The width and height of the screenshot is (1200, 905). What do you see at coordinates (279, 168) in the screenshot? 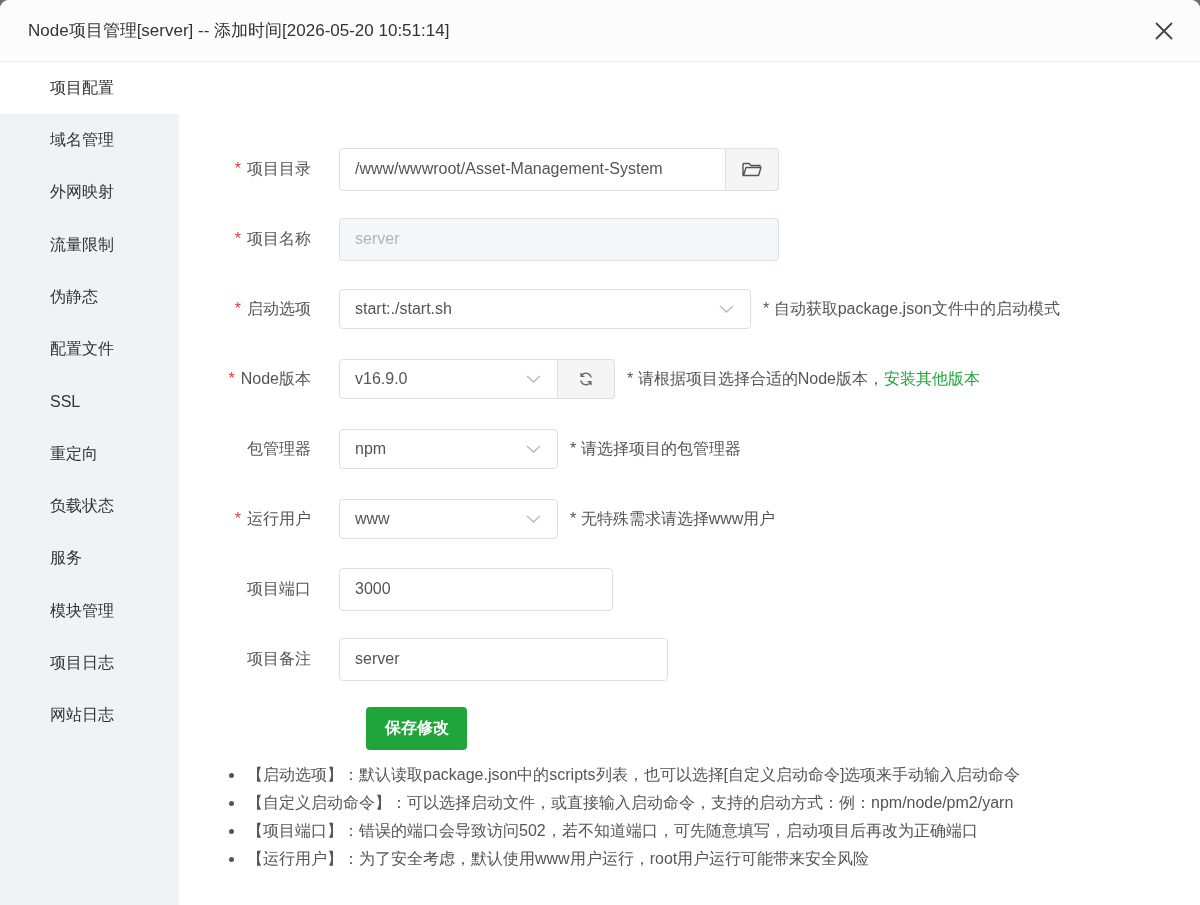
I see `field-label: 项目目录` at bounding box center [279, 168].